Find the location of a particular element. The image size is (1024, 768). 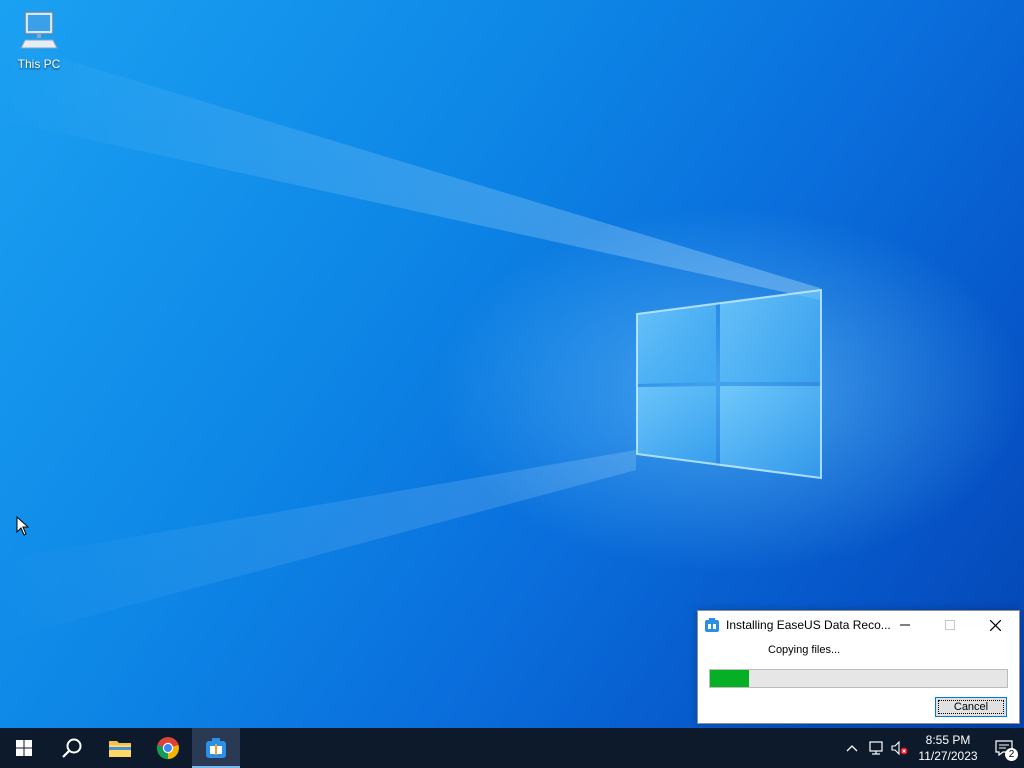

maximize-icon is located at coordinates (949, 625).